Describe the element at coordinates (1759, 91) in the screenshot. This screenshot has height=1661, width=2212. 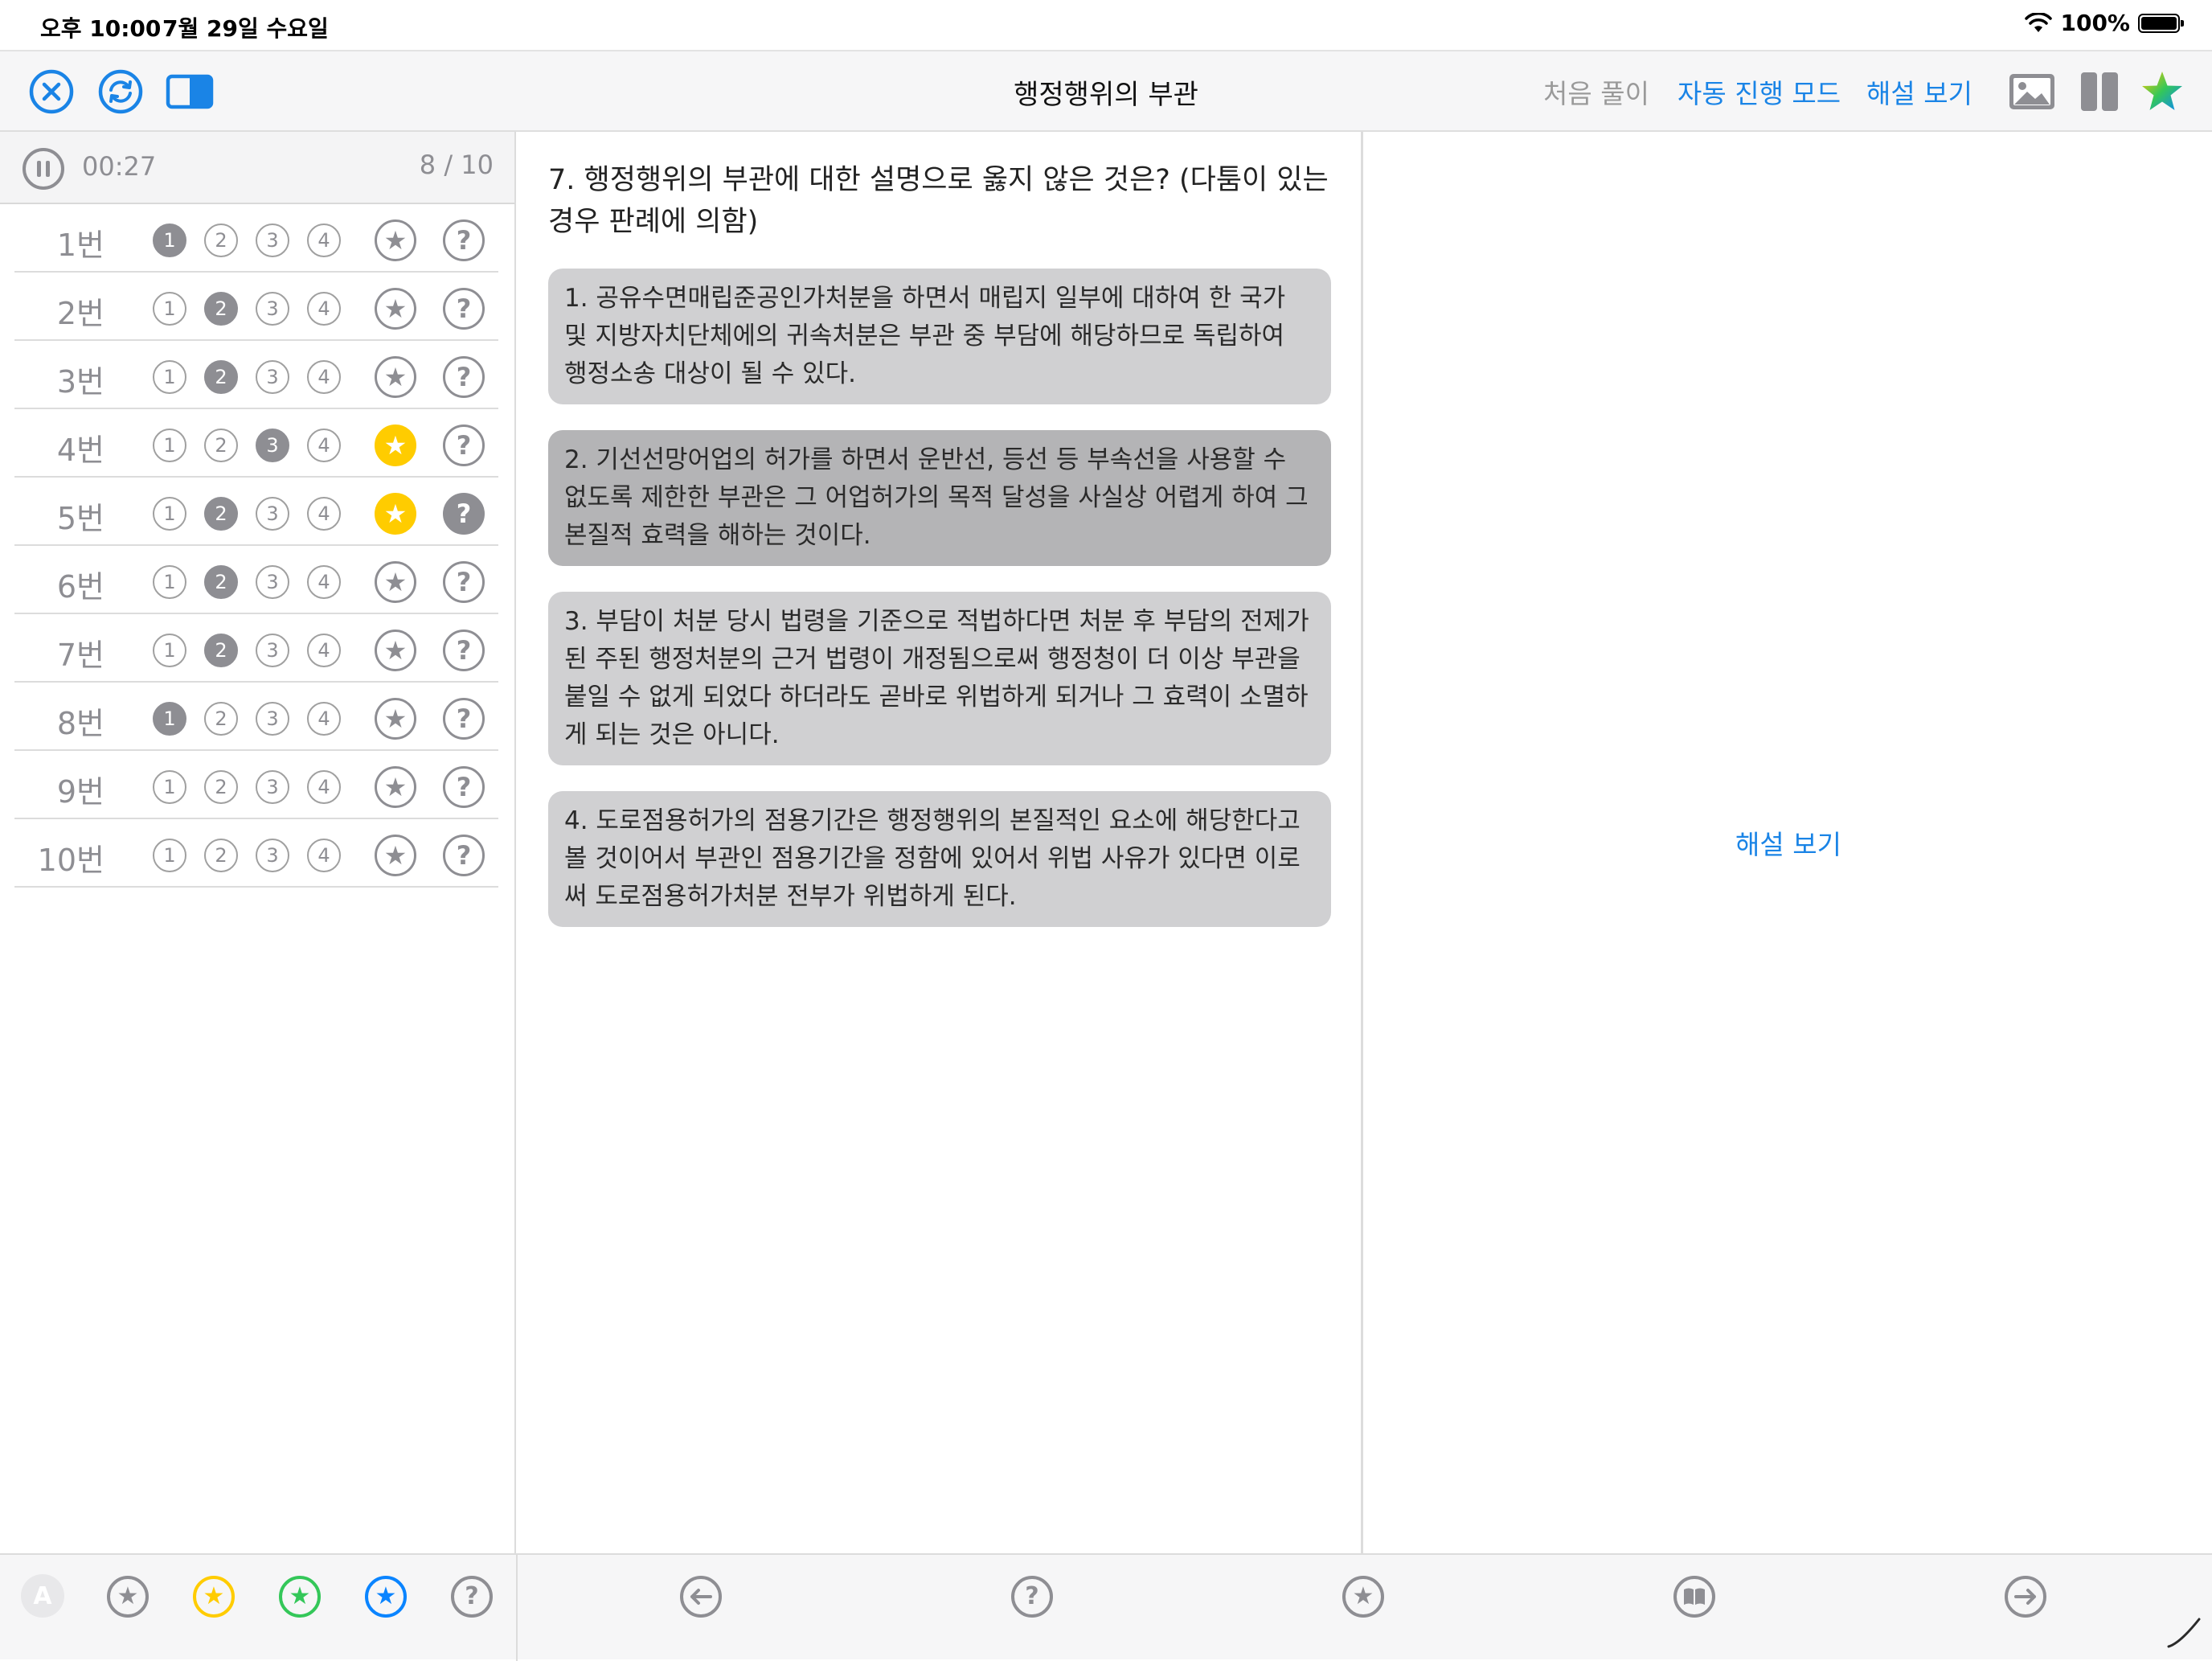
I see `auto-mode-button: 자동 진행 모드` at that location.